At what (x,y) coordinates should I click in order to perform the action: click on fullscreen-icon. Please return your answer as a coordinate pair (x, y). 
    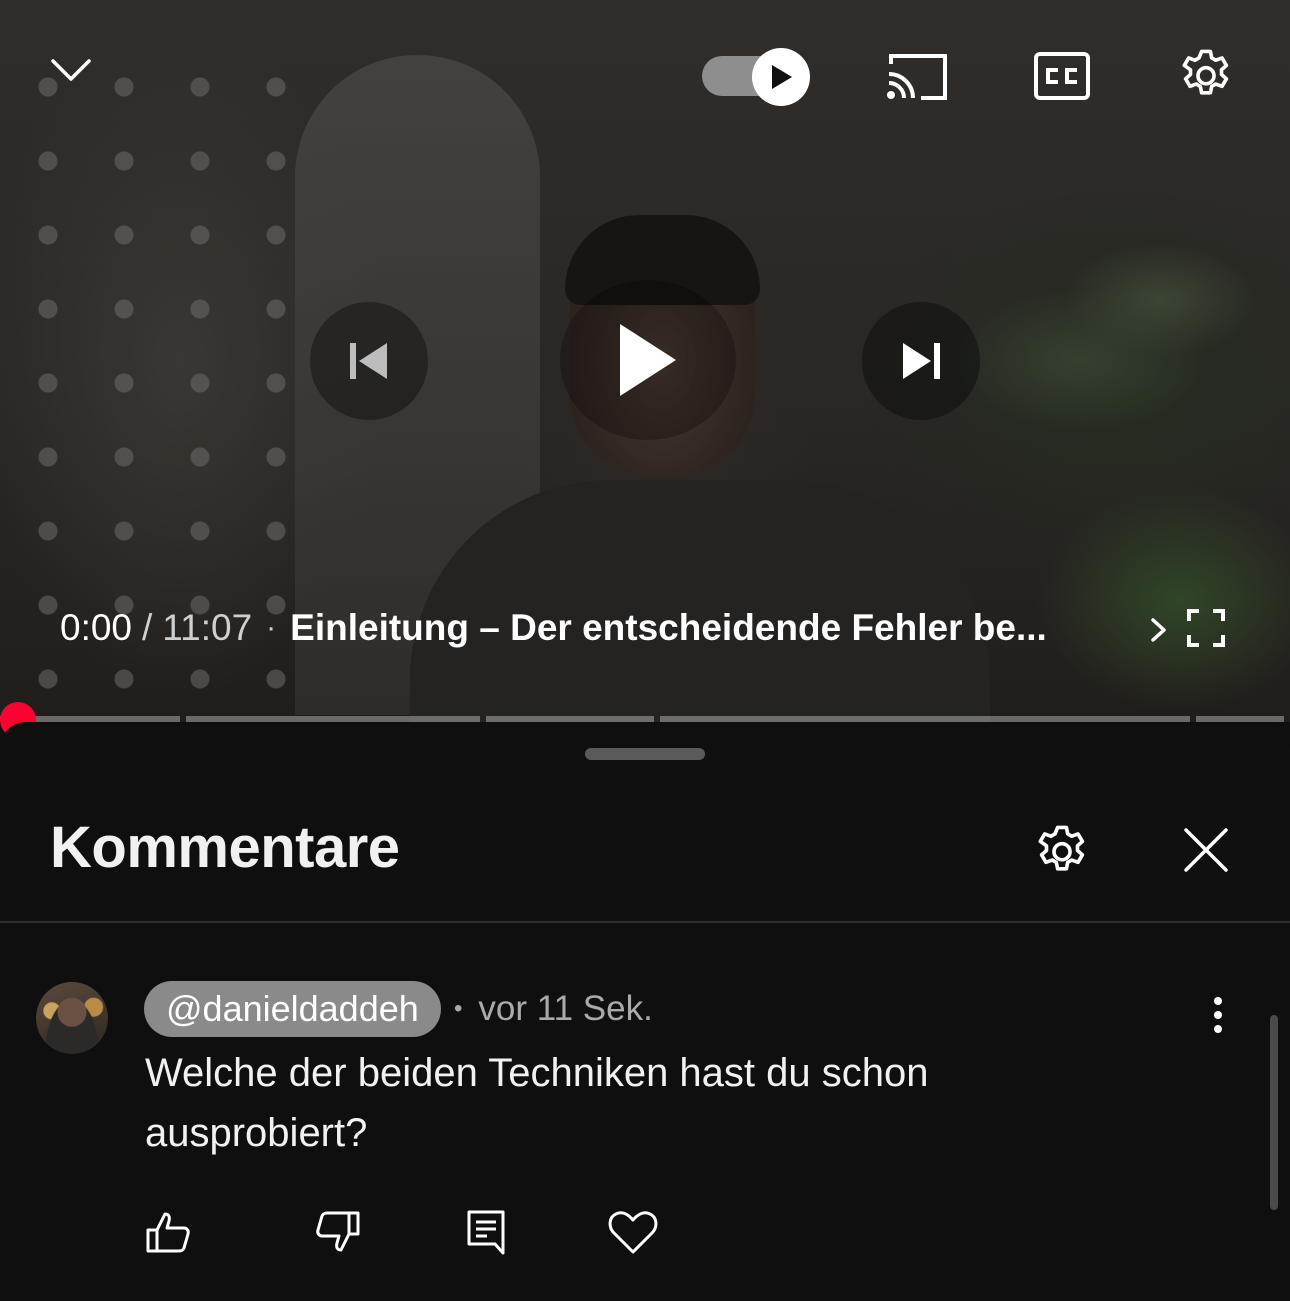
    Looking at the image, I should click on (1206, 628).